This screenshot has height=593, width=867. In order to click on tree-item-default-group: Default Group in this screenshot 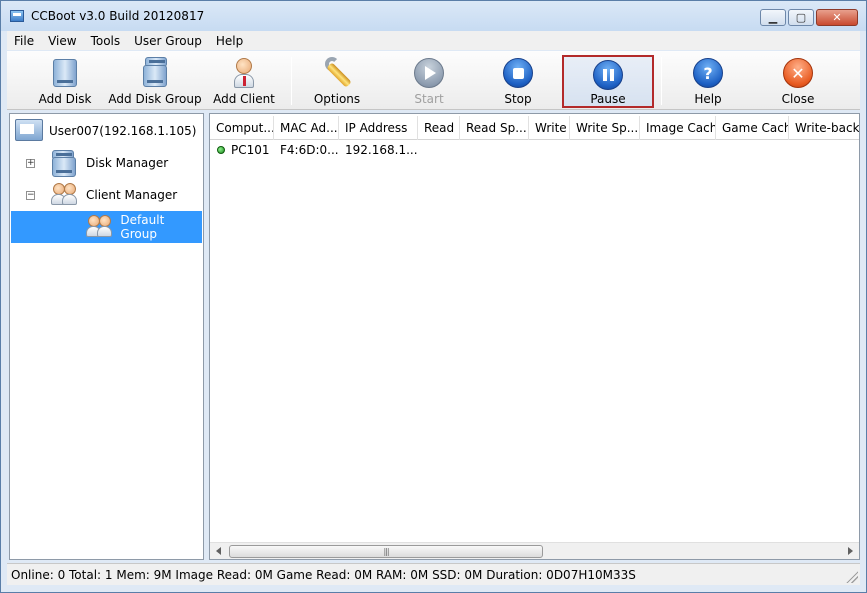, I will do `click(144, 227)`.